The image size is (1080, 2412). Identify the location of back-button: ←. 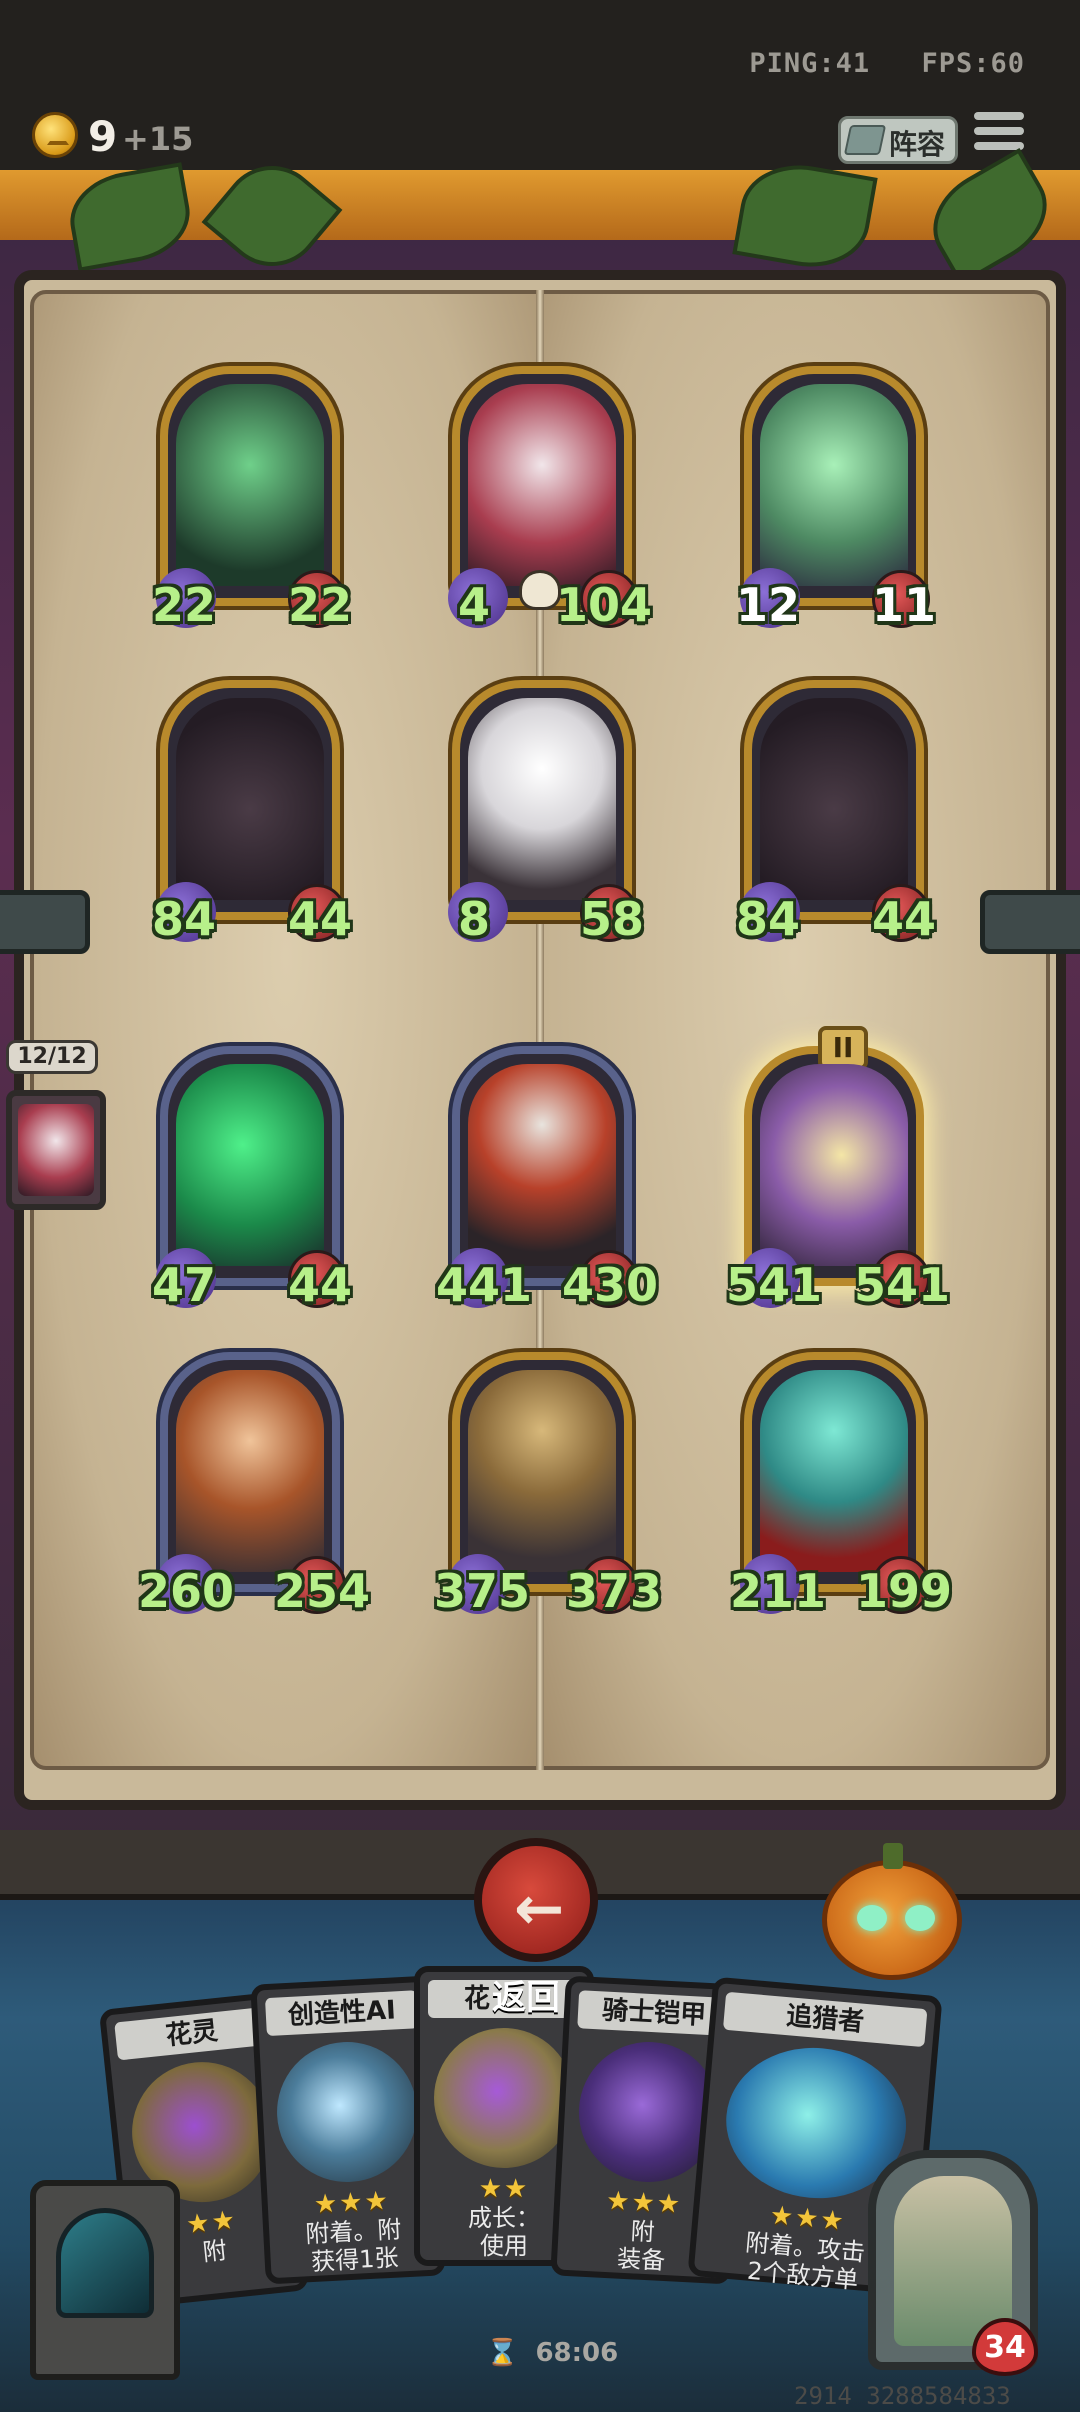
(536, 1900).